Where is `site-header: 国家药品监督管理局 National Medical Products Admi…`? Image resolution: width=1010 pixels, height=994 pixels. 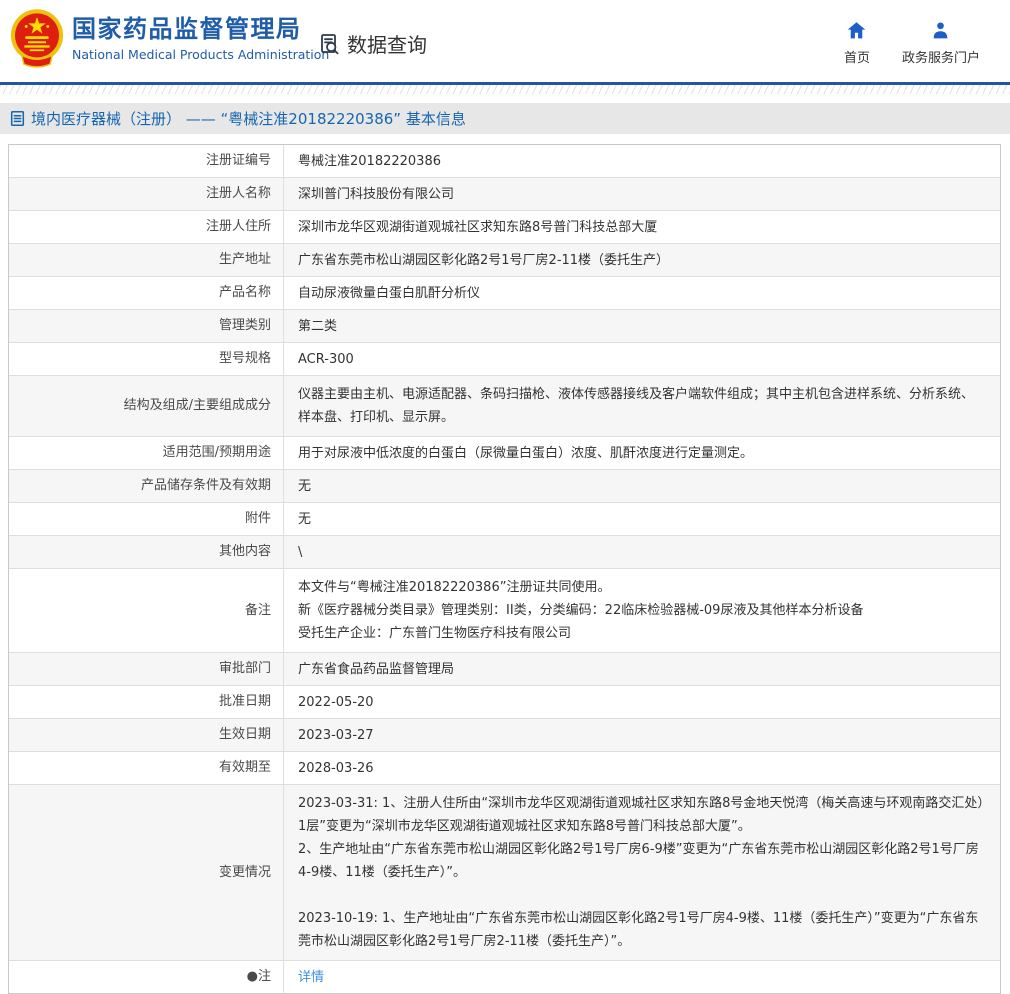 site-header: 国家药品监督管理局 National Medical Products Admi… is located at coordinates (505, 42).